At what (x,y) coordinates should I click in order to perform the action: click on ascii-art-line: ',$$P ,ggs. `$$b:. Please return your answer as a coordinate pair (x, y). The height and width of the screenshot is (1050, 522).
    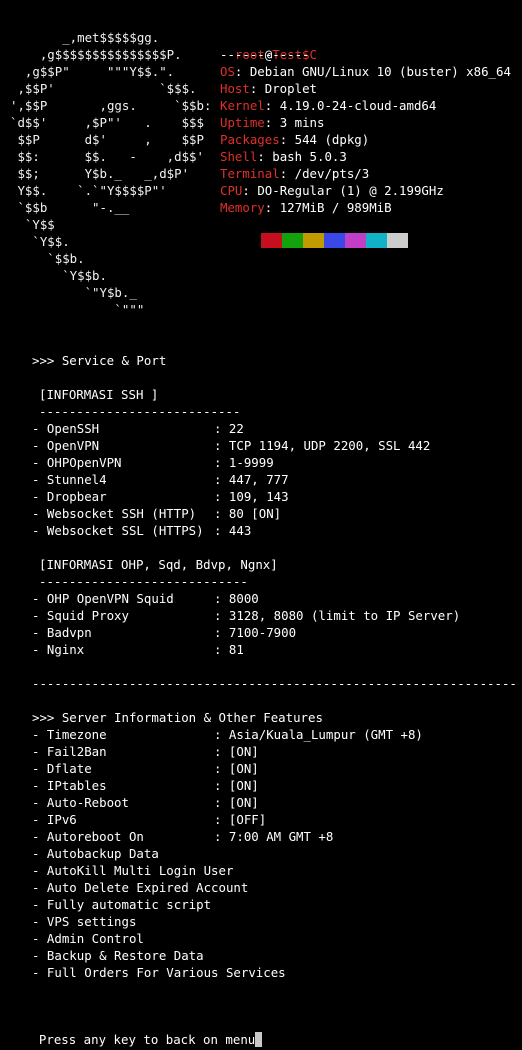
    Looking at the image, I should click on (111, 105).